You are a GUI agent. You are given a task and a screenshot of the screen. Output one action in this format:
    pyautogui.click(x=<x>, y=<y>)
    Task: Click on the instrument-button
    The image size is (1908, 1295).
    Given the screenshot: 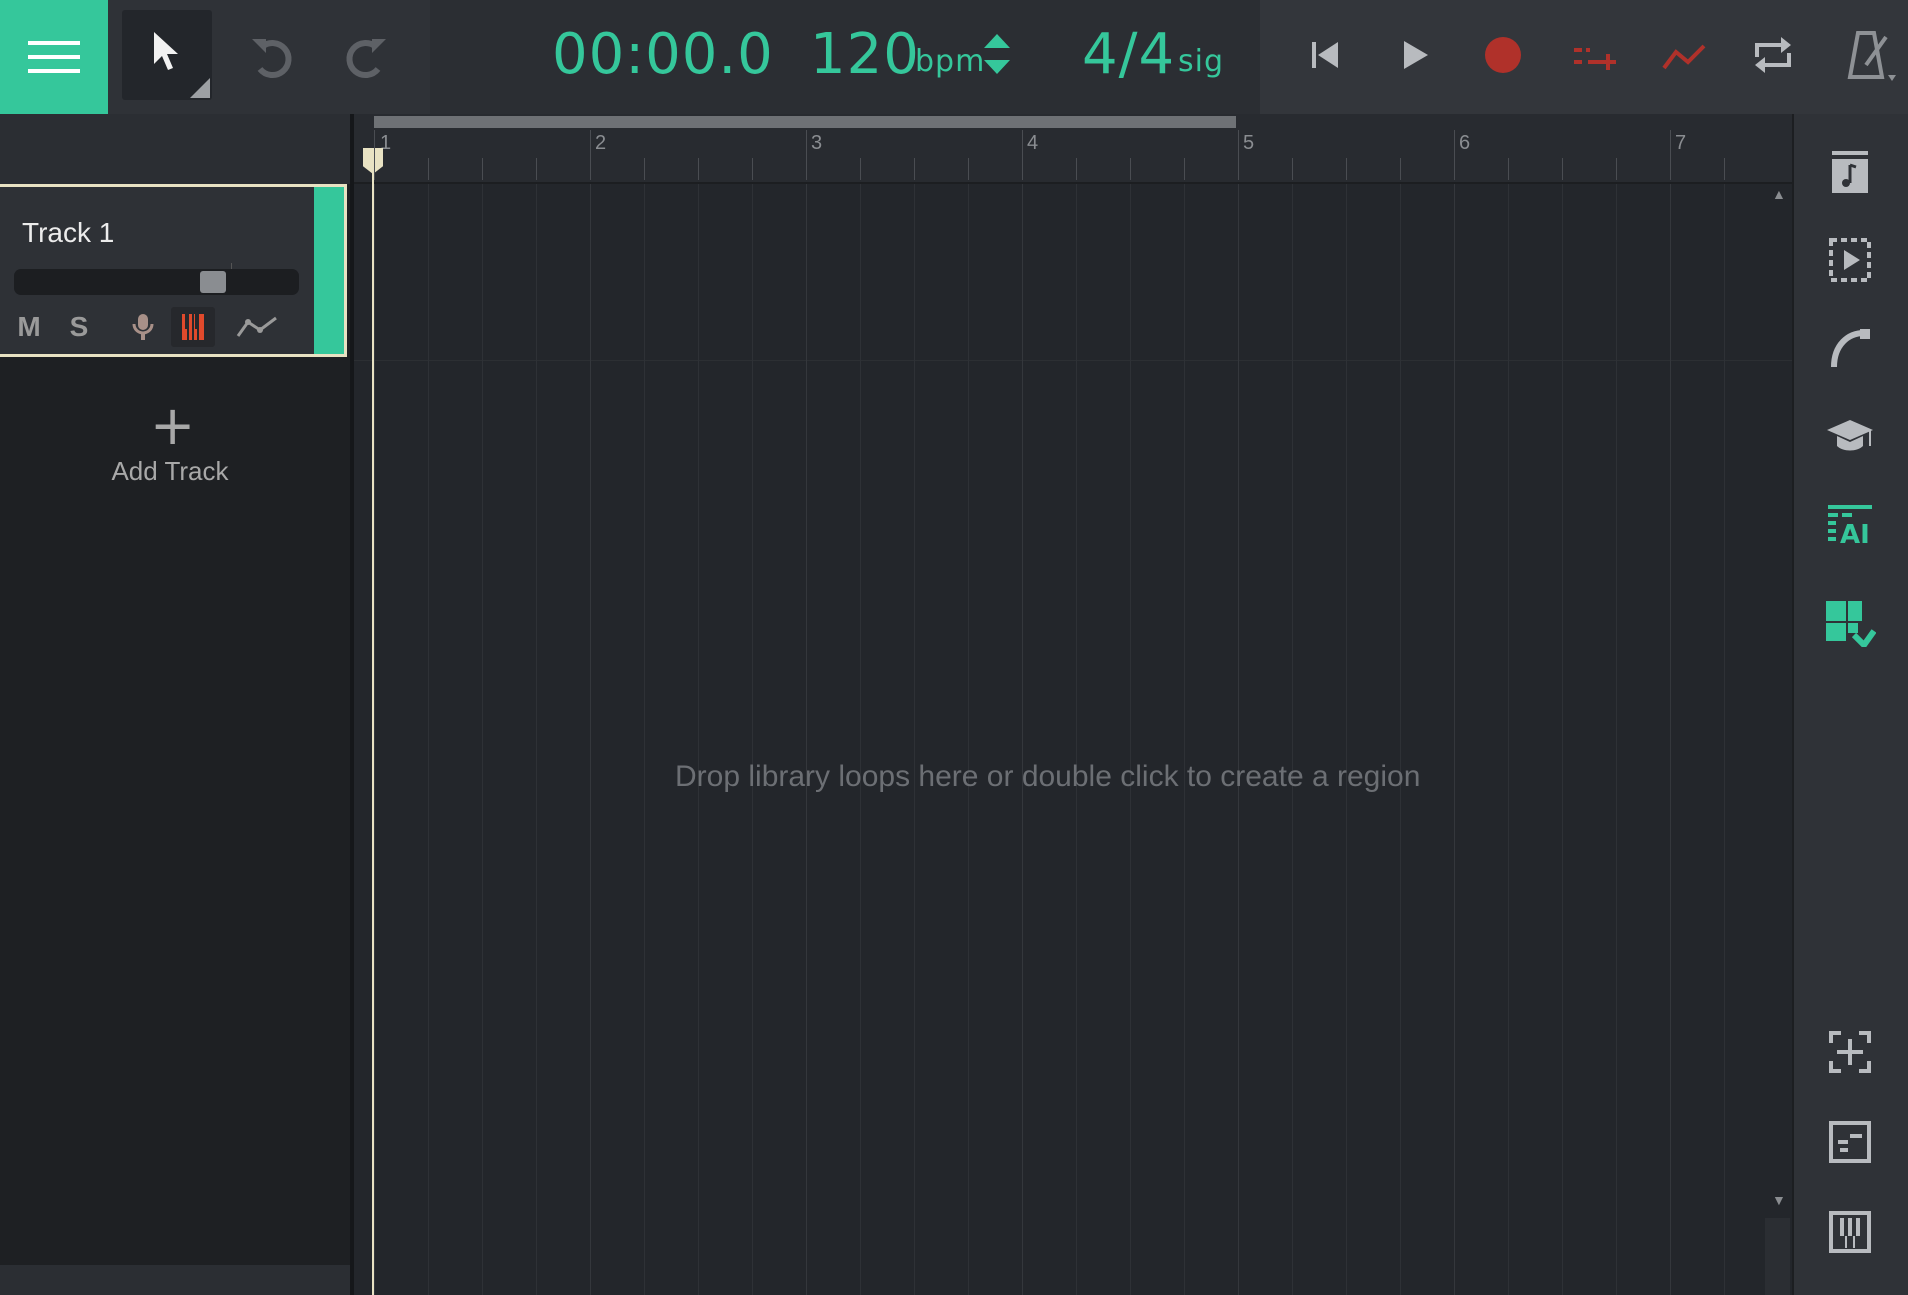 What is the action you would take?
    pyautogui.click(x=193, y=327)
    